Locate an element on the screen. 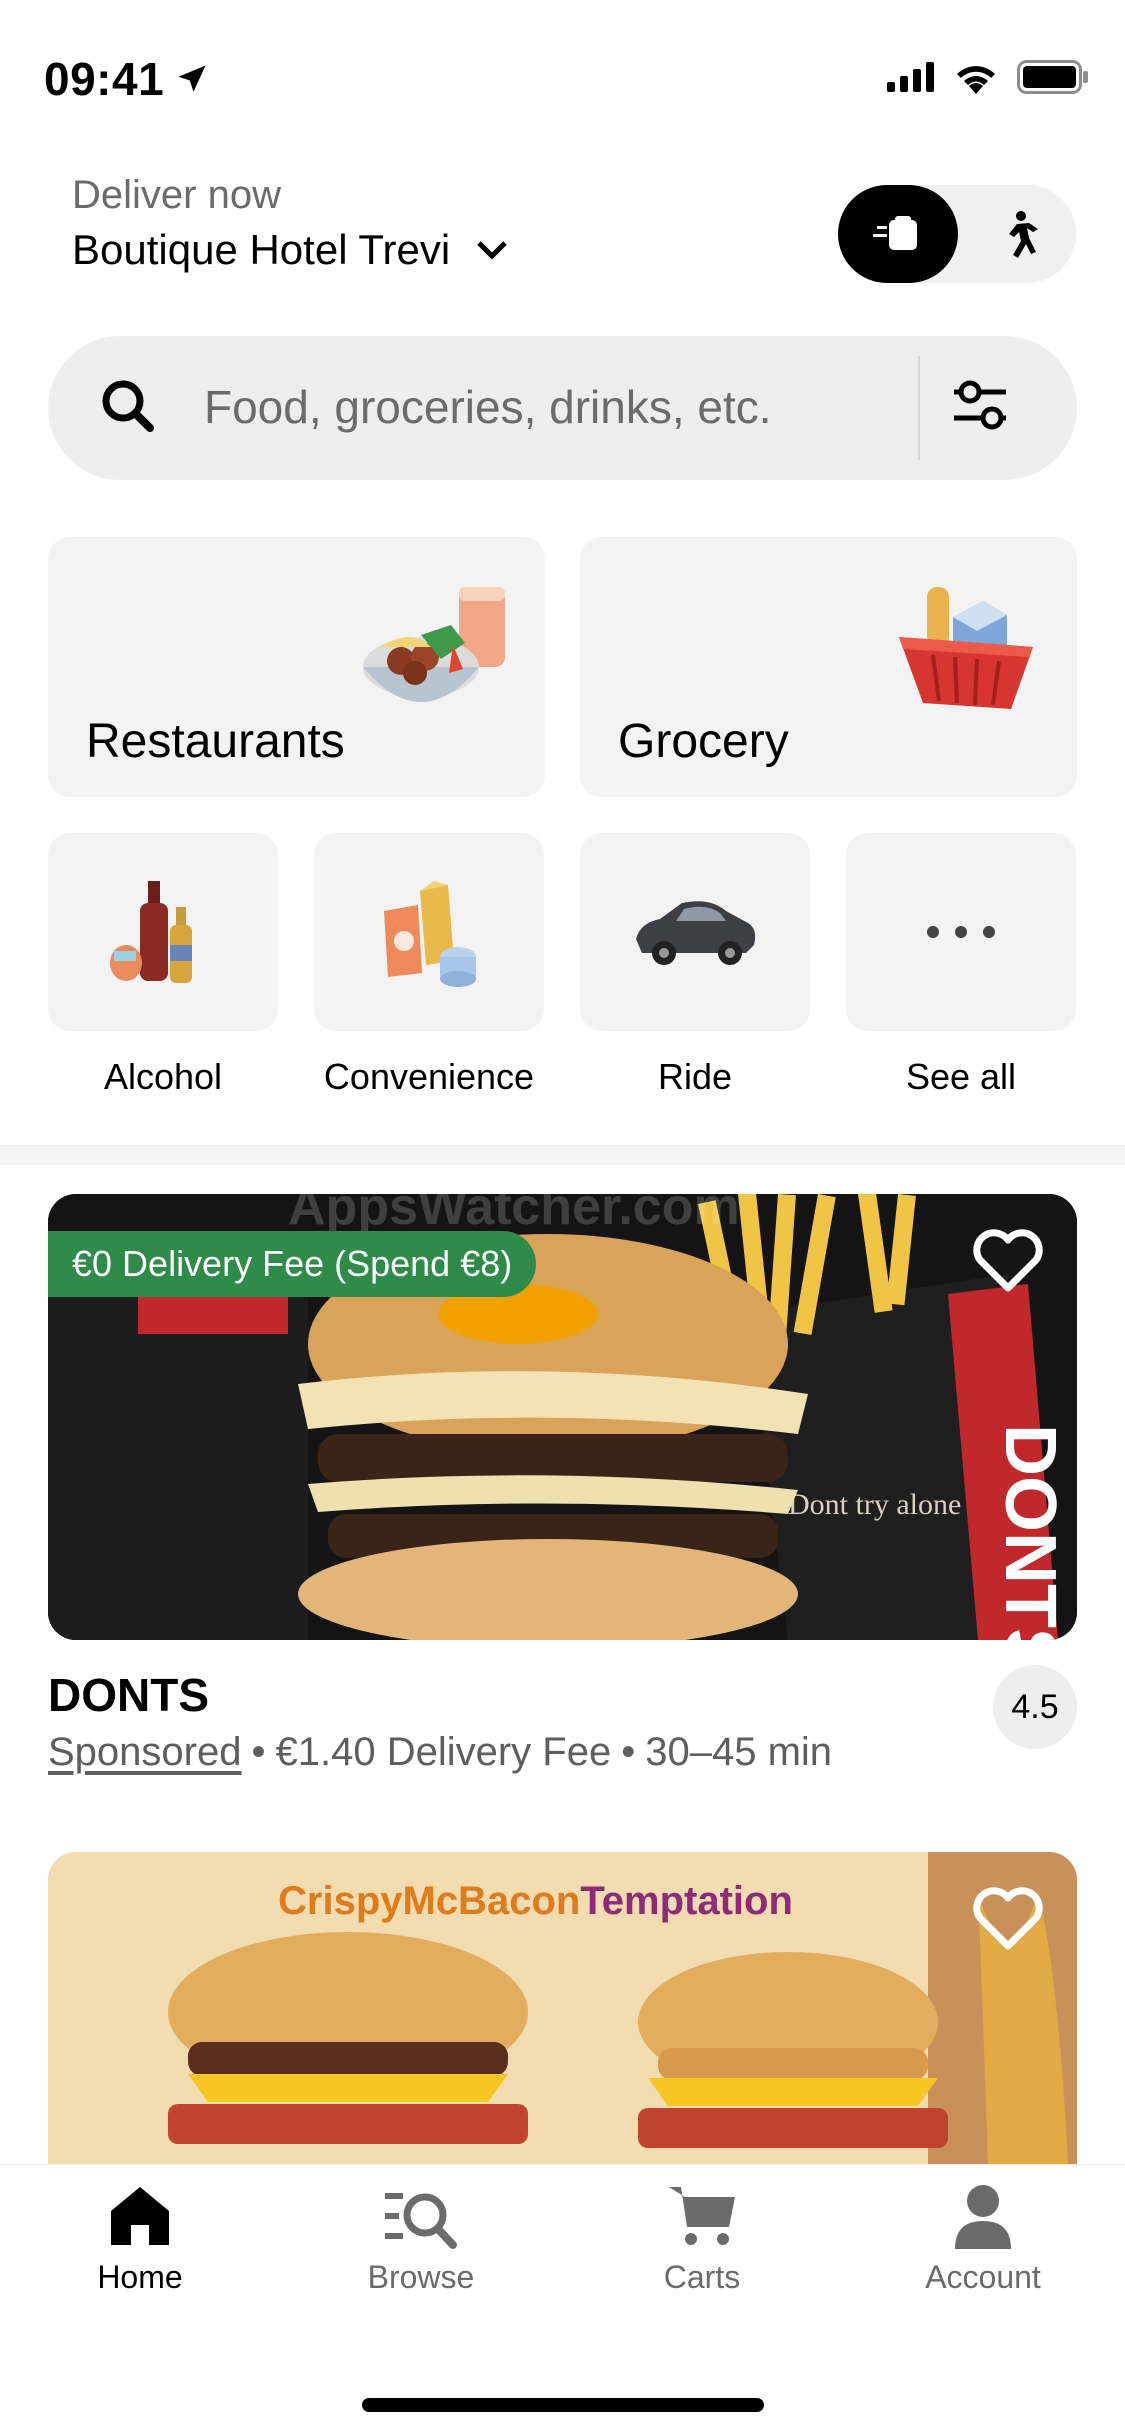 Image resolution: width=1125 pixels, height=2436 pixels. bottles-icon is located at coordinates (151, 932).